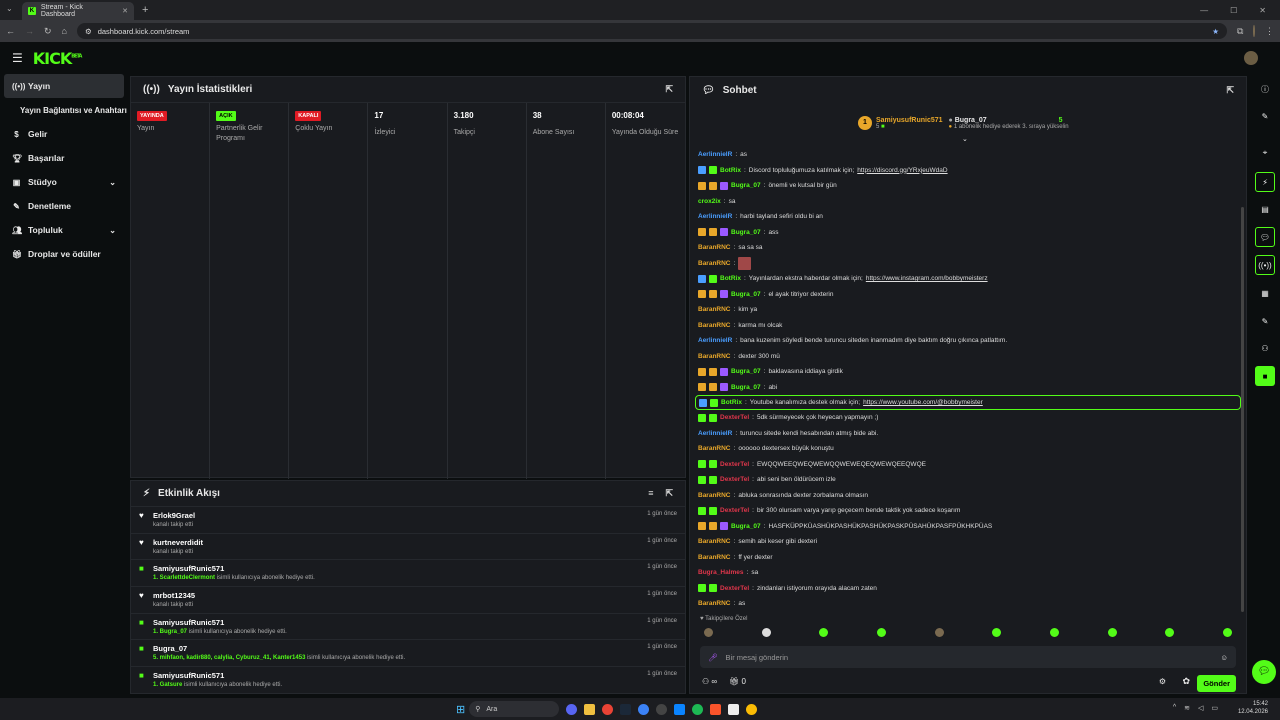 Image resolution: width=1280 pixels, height=720 pixels. Describe the element at coordinates (968, 604) in the screenshot. I see `chat-message: BaranRNC: as` at that location.